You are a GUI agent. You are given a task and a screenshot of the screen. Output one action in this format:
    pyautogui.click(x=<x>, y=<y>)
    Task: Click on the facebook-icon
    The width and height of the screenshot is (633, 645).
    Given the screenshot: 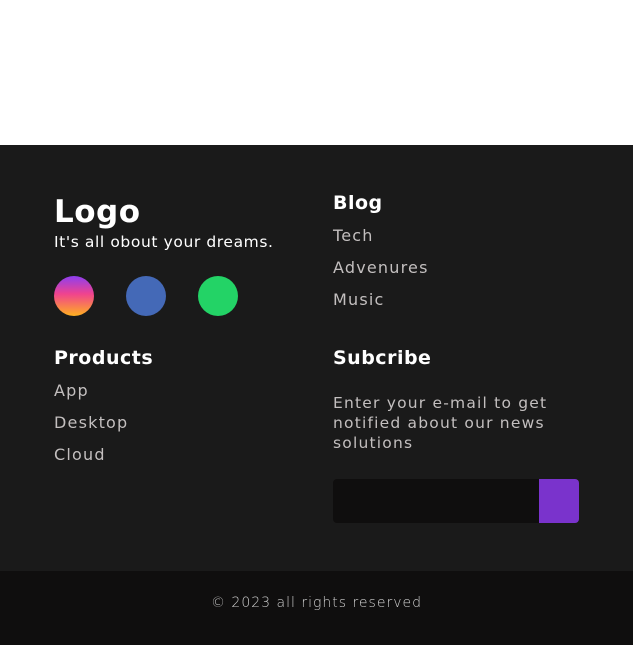 What is the action you would take?
    pyautogui.click(x=146, y=296)
    